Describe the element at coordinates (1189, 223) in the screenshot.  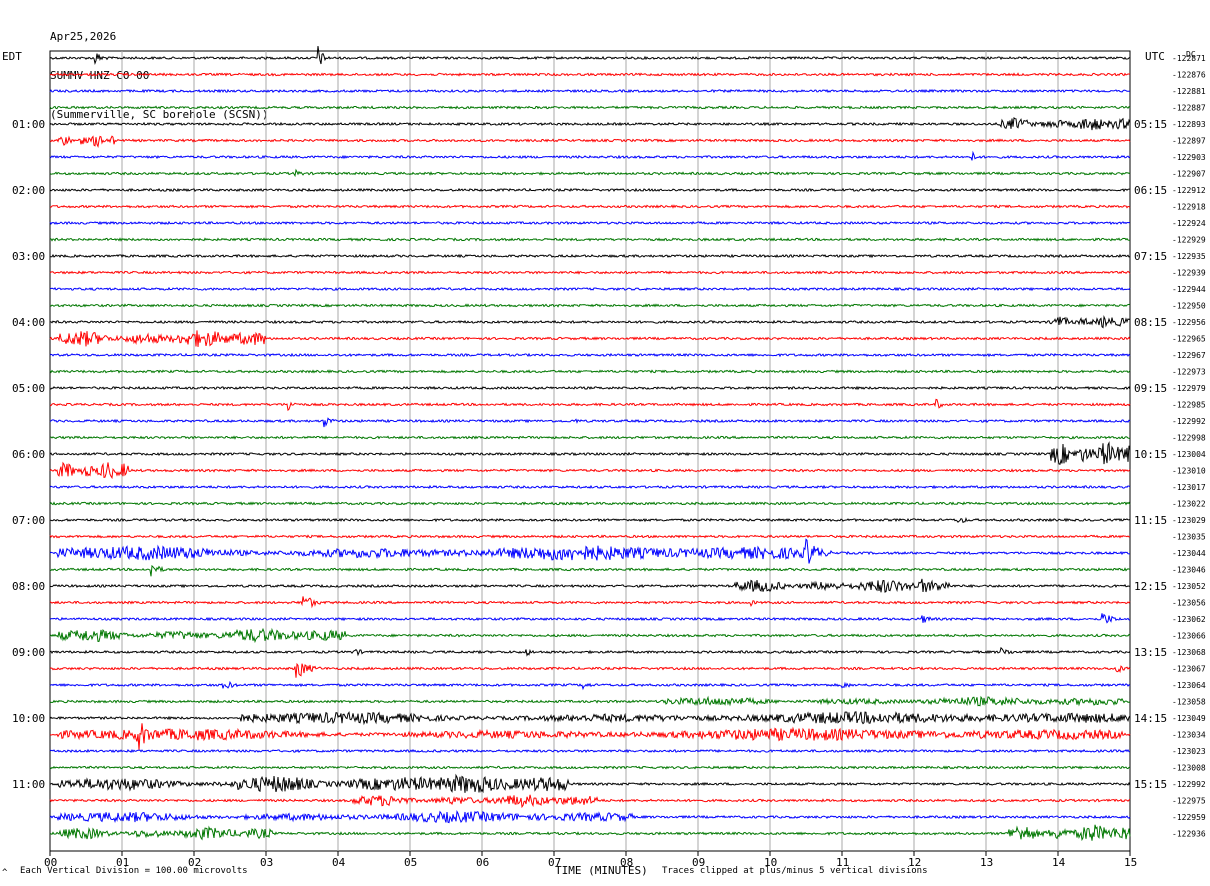
I see `trace-offset-label: -122924` at that location.